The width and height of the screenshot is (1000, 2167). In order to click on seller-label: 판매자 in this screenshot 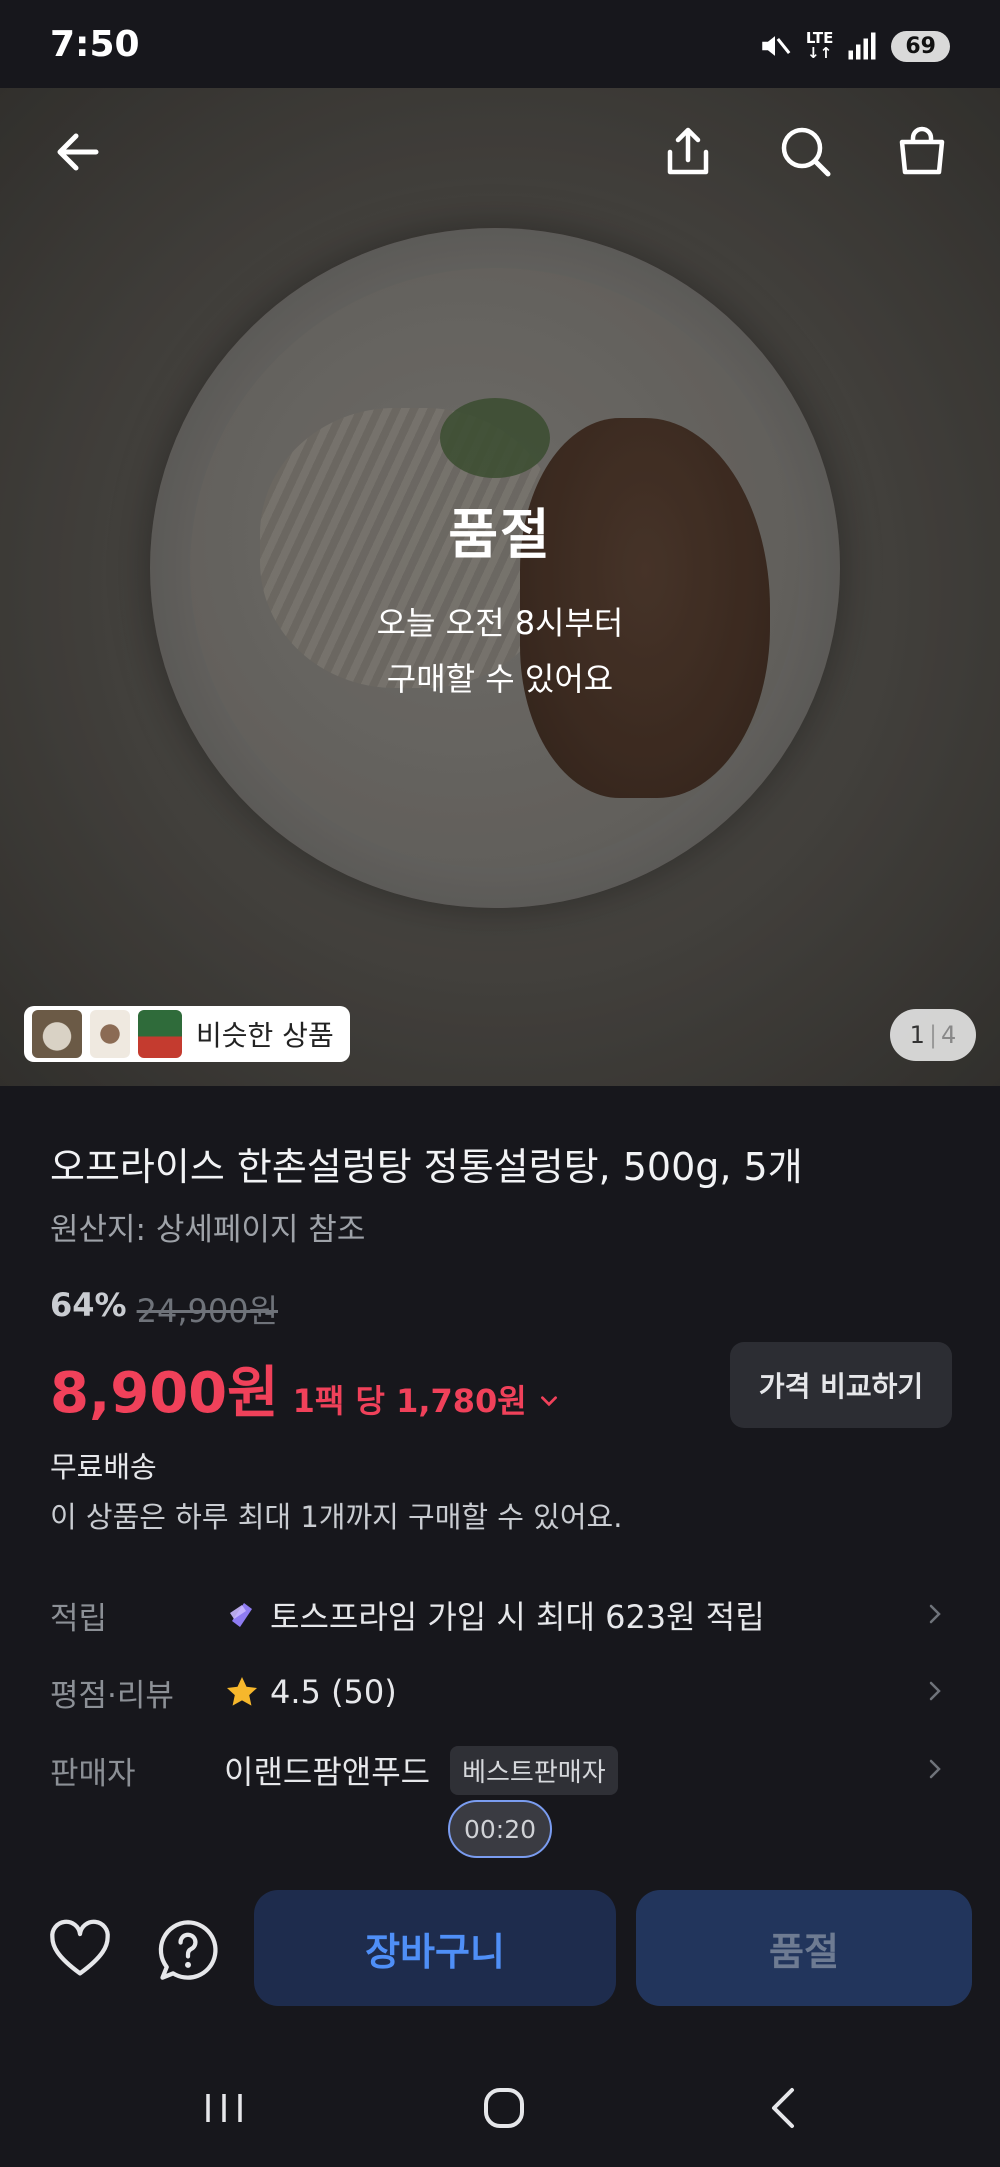, I will do `click(93, 1773)`.